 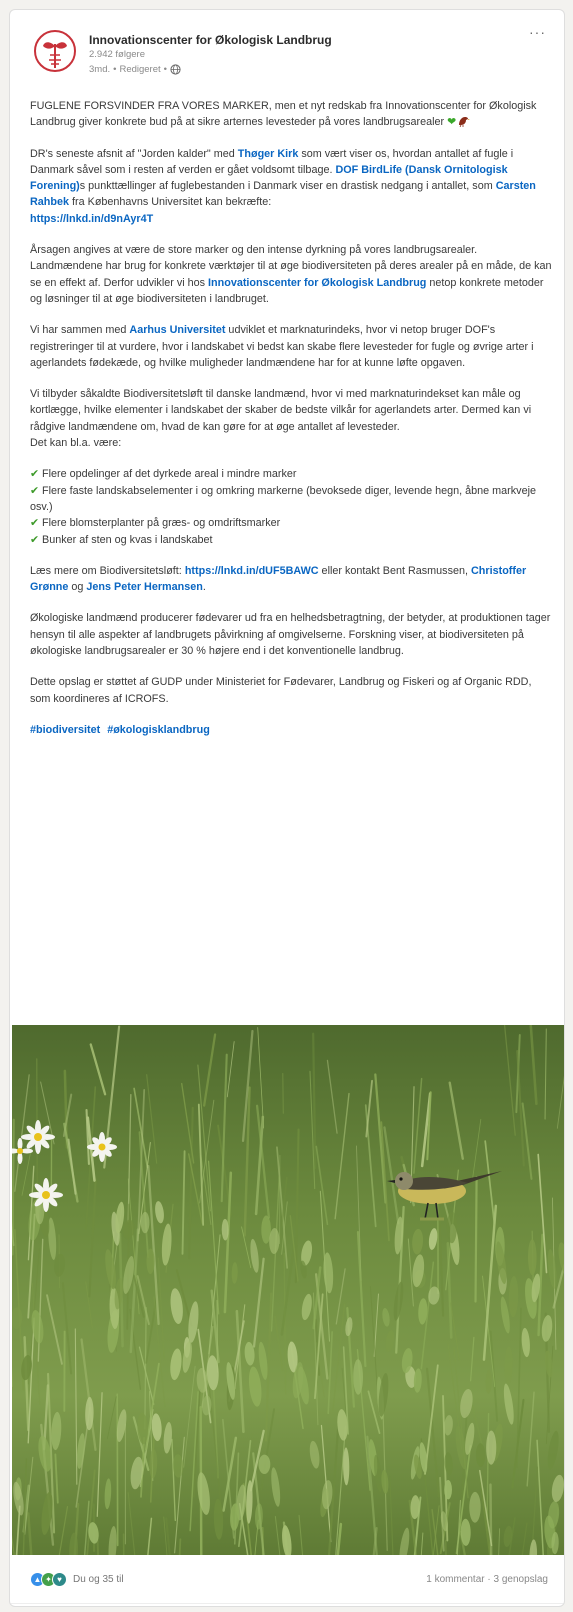 I want to click on reposts-count: 3 genopslag, so click(x=521, y=1579).